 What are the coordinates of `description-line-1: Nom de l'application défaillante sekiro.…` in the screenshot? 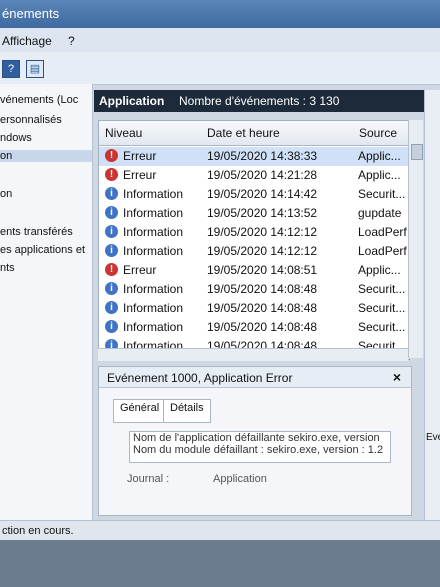 It's located at (256, 438).